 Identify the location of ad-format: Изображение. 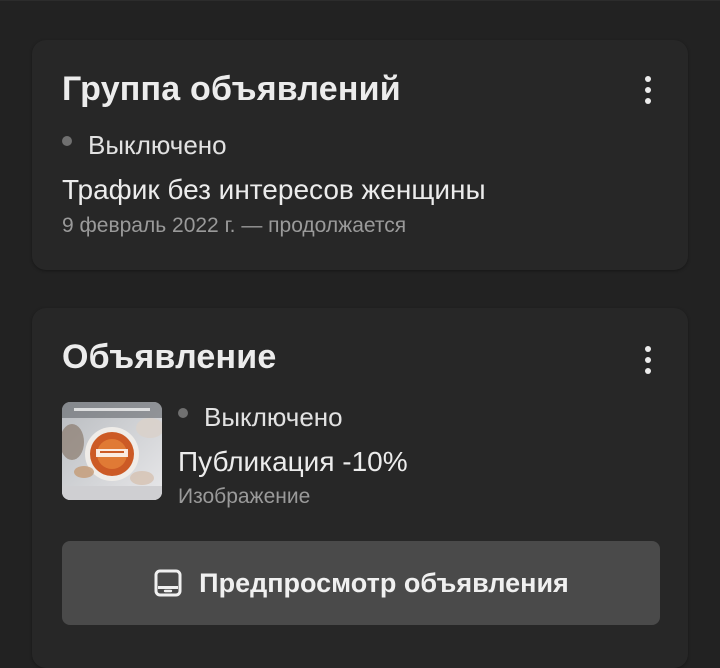
(244, 496).